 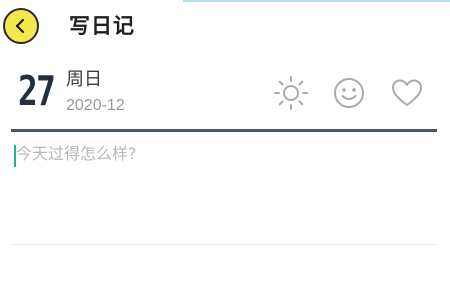 I want to click on date-day: 27, so click(x=37, y=91).